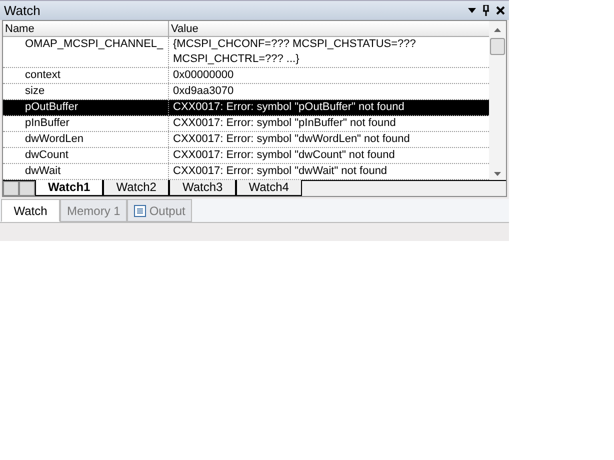 The height and width of the screenshot is (460, 614). I want to click on document-icon, so click(140, 210).